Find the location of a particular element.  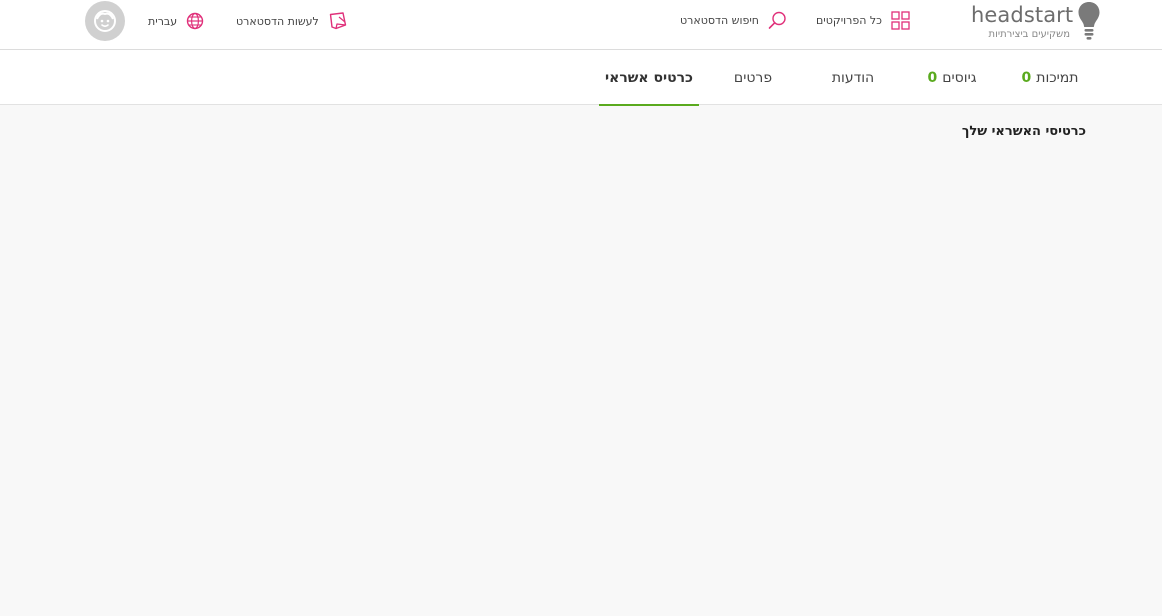

tab-credit-card: כרטיס אשראי is located at coordinates (649, 78).